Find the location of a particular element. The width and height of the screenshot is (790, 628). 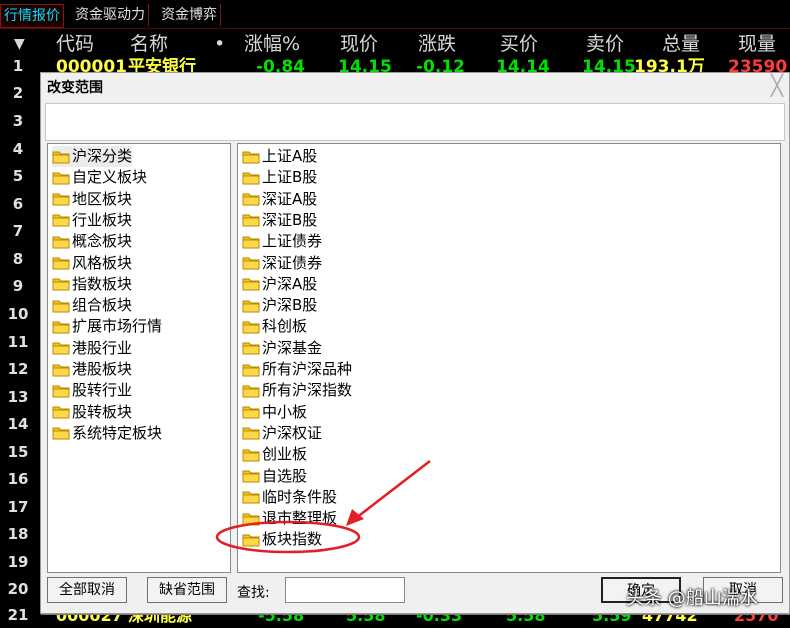

scope-item: 中小板 is located at coordinates (274, 412).